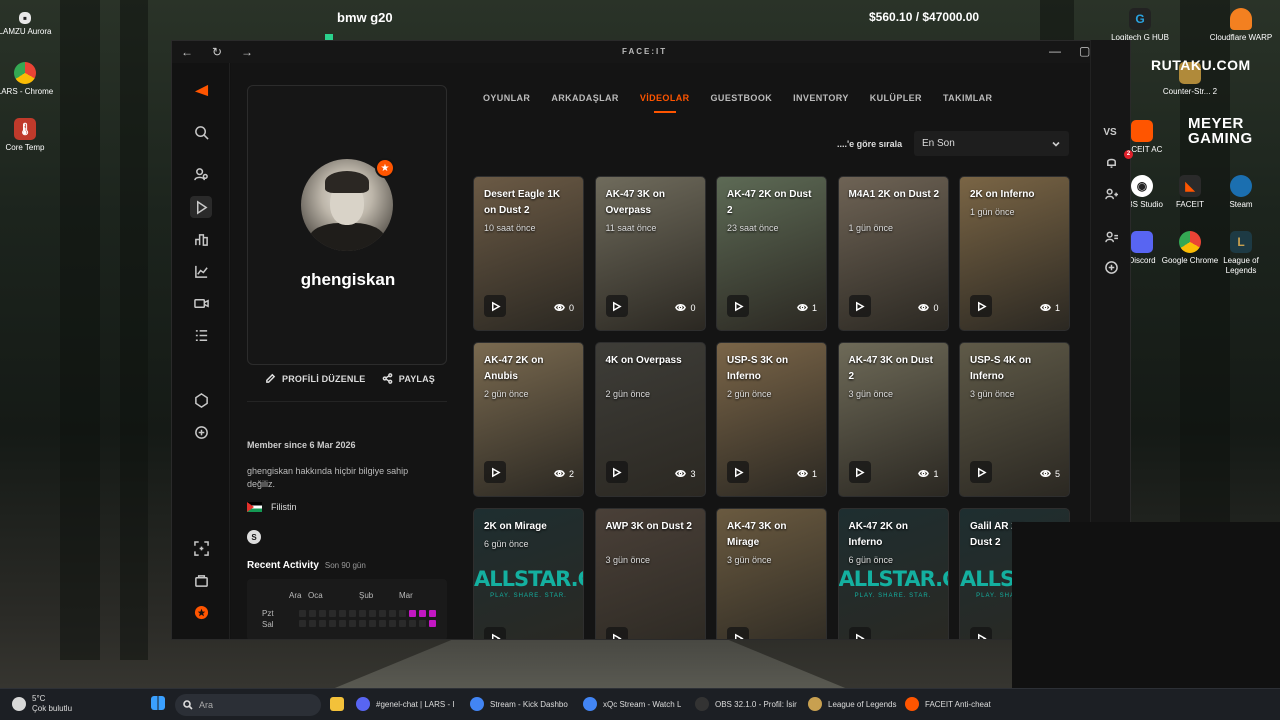  Describe the element at coordinates (632, 704) in the screenshot. I see `taskbar-app-2: xQc Stream - Watch L` at that location.